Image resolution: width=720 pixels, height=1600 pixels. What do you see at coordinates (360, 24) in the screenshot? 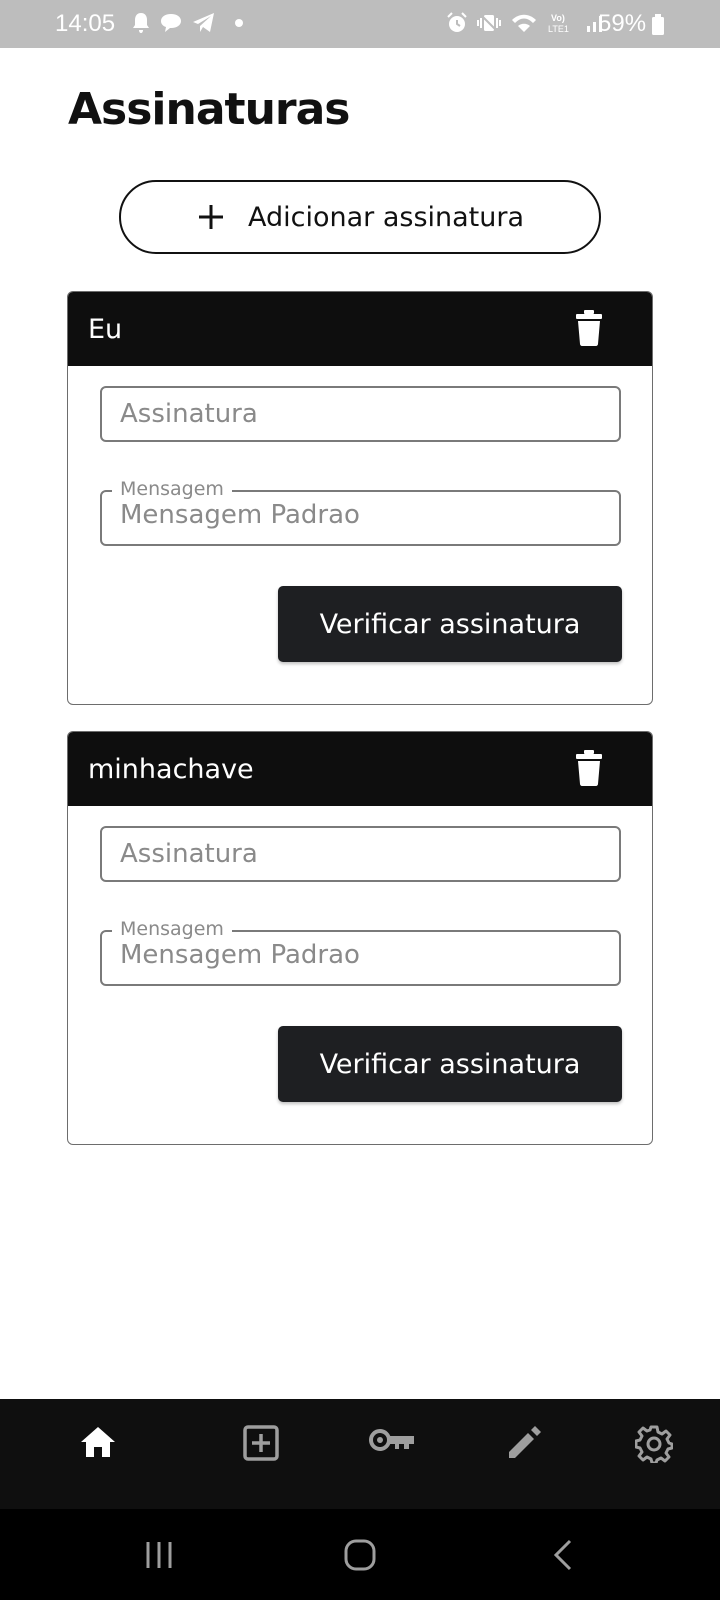
I see `status-bar: 14:05 Vo) LTE1 59%` at bounding box center [360, 24].